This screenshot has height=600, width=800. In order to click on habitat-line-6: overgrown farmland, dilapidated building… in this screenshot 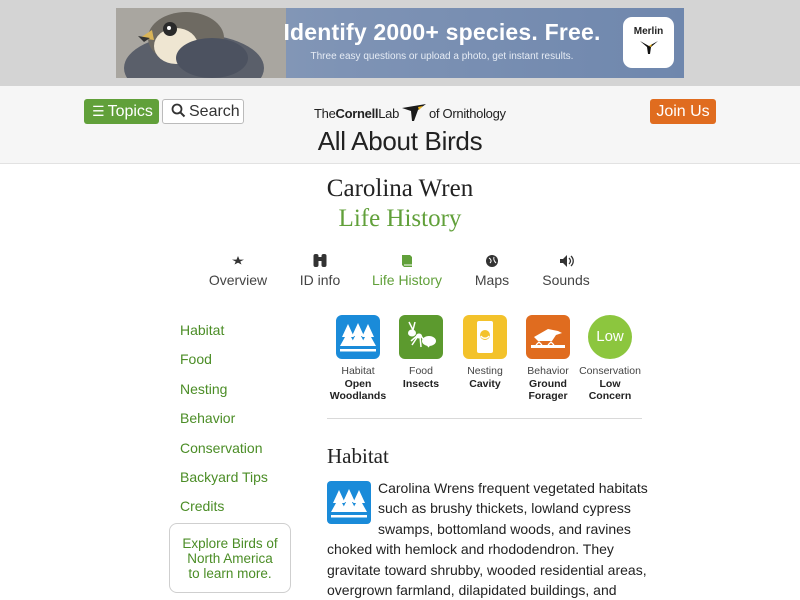, I will do `click(472, 591)`.